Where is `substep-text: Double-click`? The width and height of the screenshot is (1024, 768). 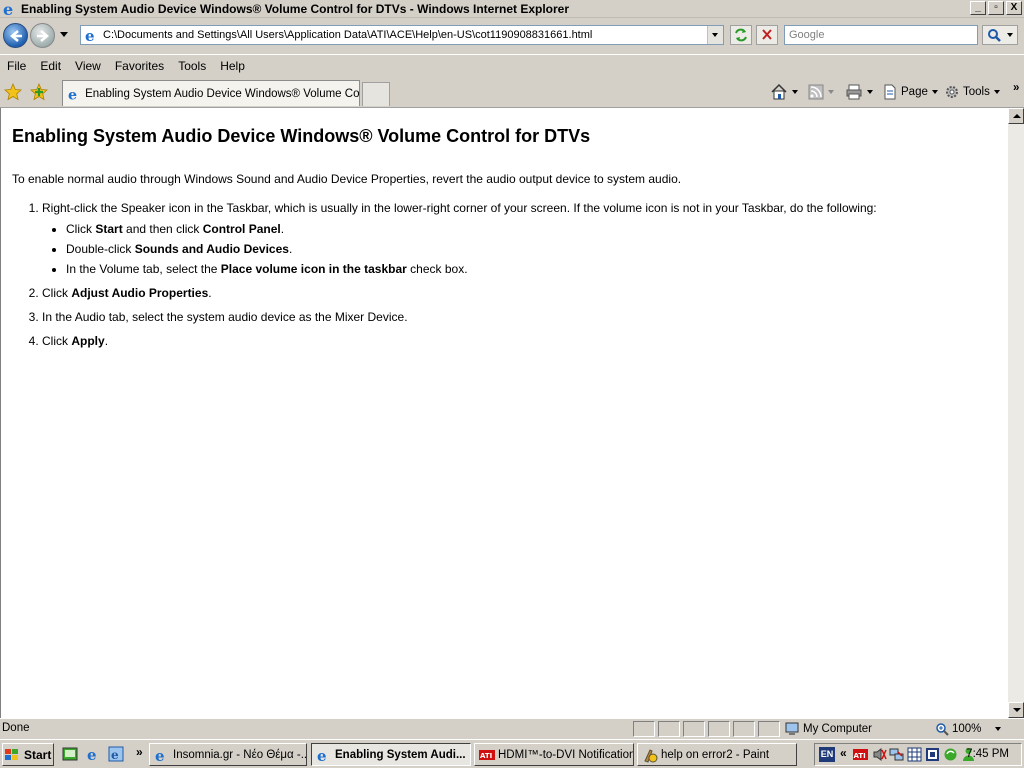
substep-text: Double-click is located at coordinates (100, 249).